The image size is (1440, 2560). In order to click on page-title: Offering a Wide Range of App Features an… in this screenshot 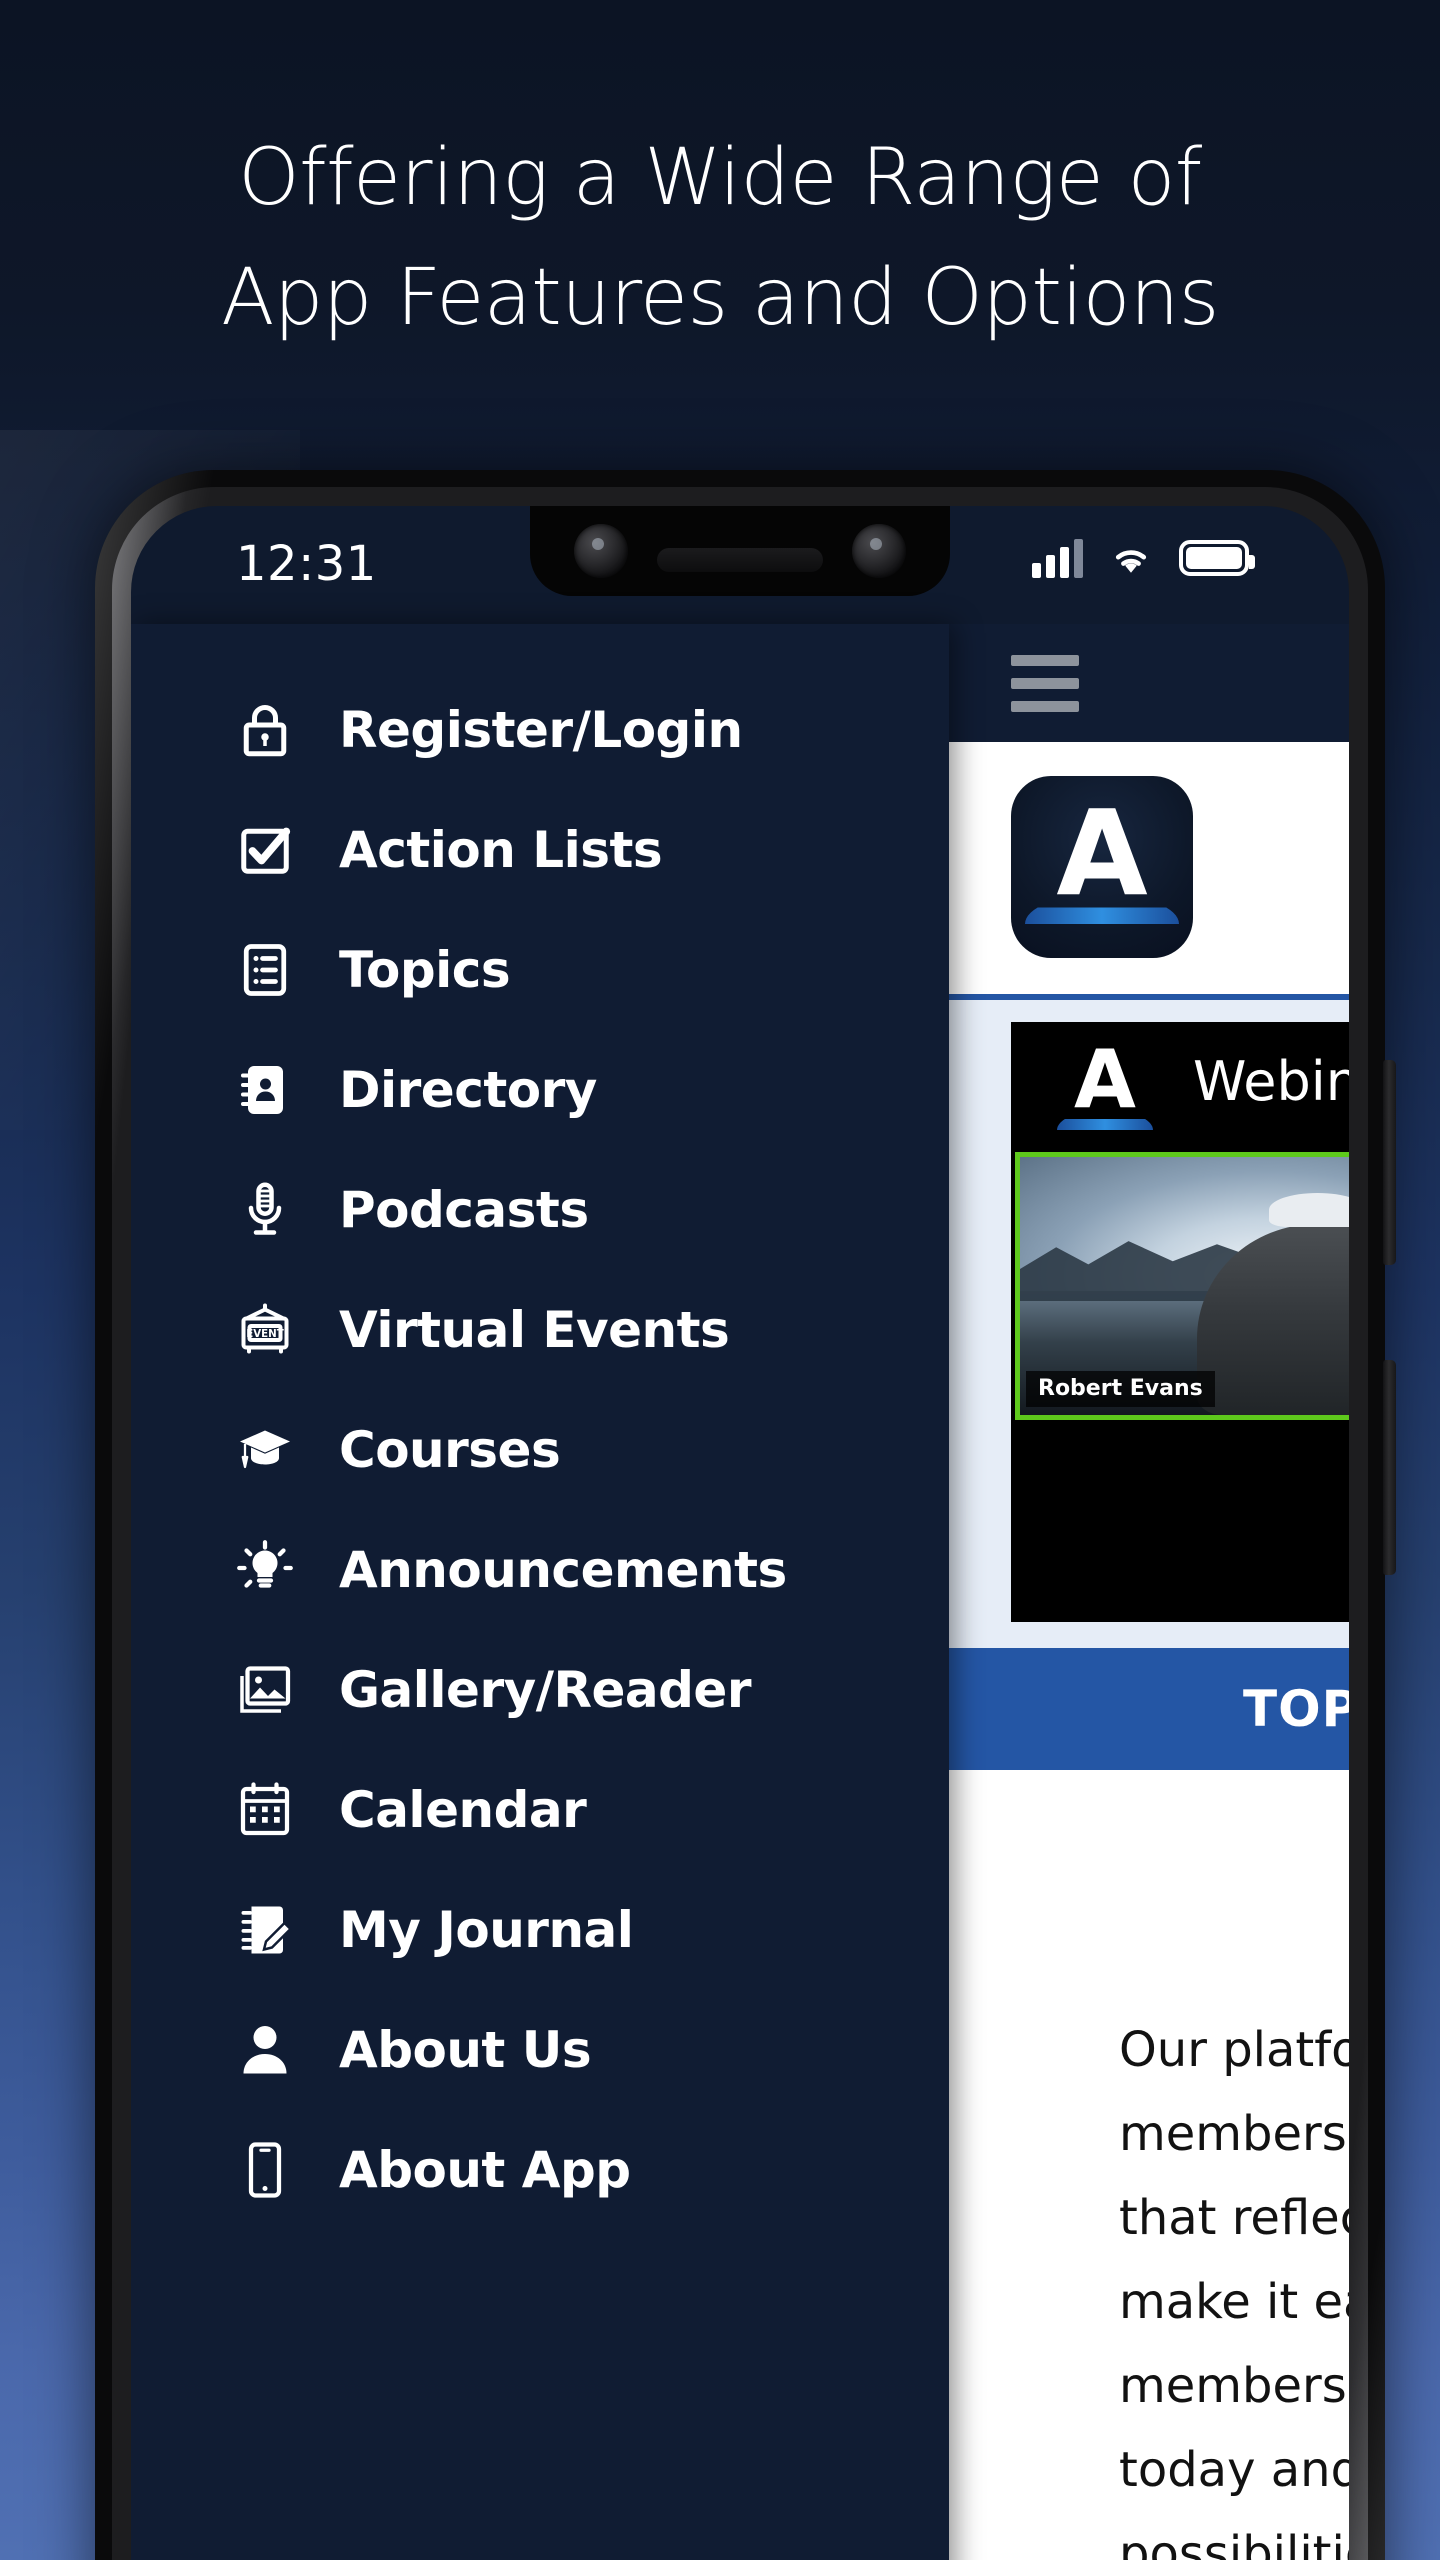, I will do `click(720, 238)`.